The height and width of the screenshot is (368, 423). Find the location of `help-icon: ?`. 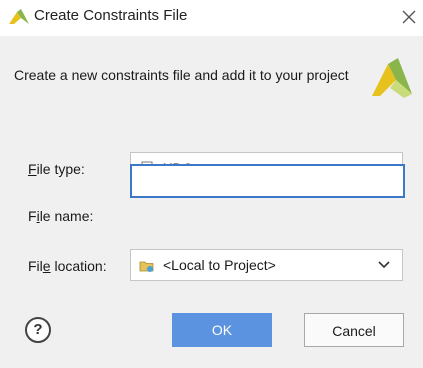

help-icon: ? is located at coordinates (38, 329).